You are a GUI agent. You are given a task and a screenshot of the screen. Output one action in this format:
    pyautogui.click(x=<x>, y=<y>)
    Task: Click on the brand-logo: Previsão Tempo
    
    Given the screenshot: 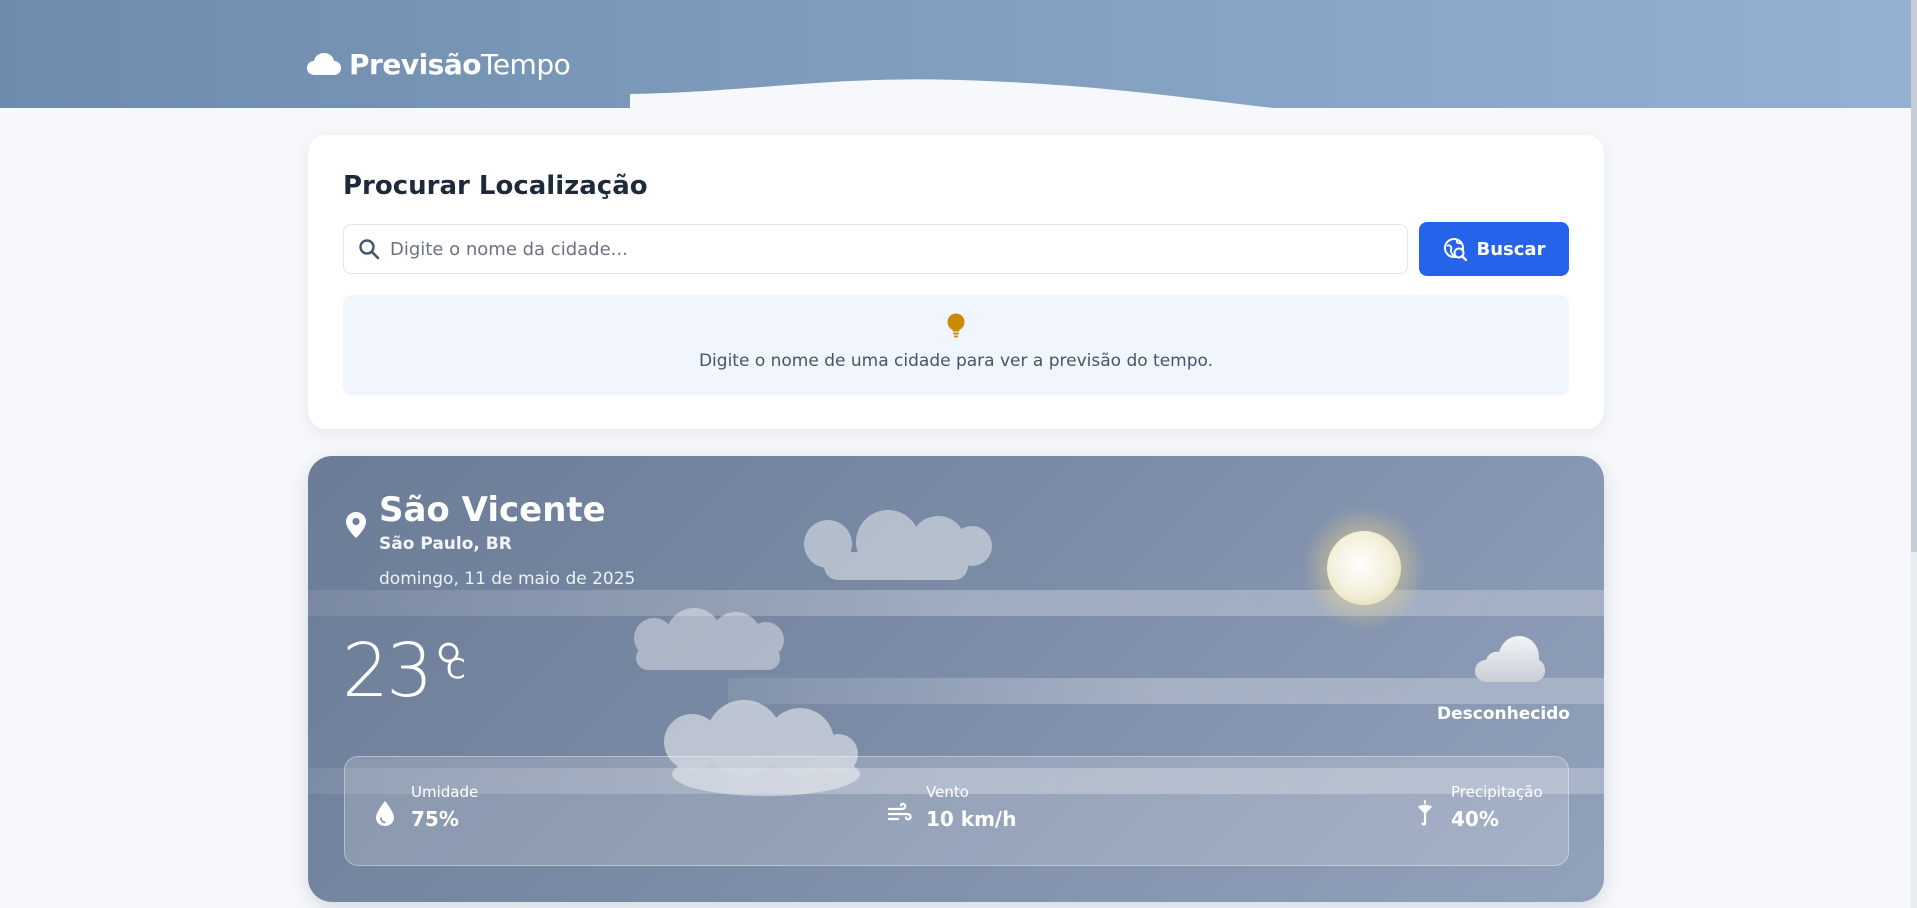 What is the action you would take?
    pyautogui.click(x=439, y=64)
    